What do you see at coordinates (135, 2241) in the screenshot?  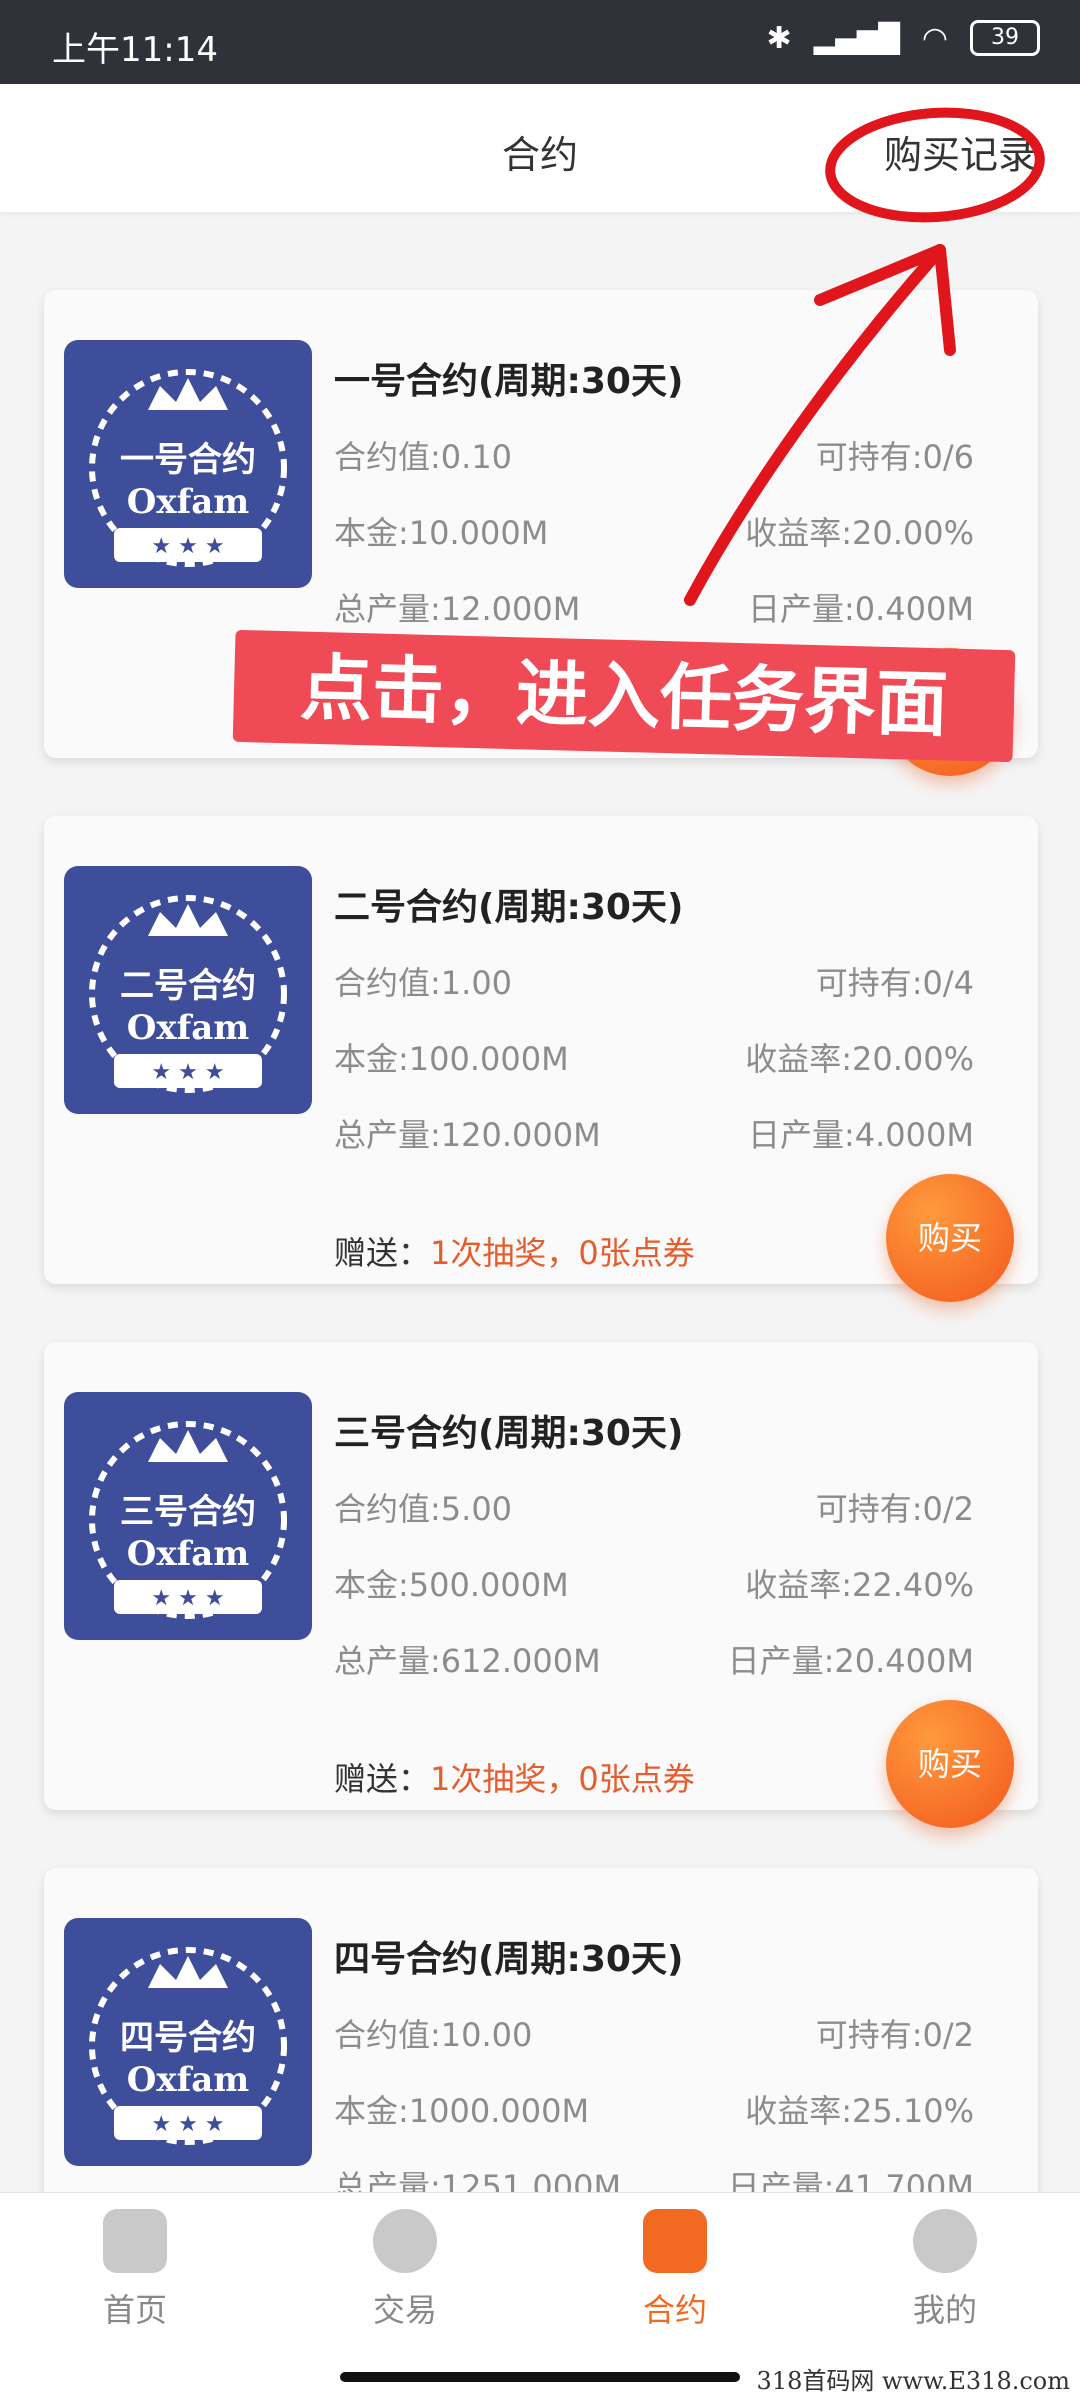 I see `home-icon` at bounding box center [135, 2241].